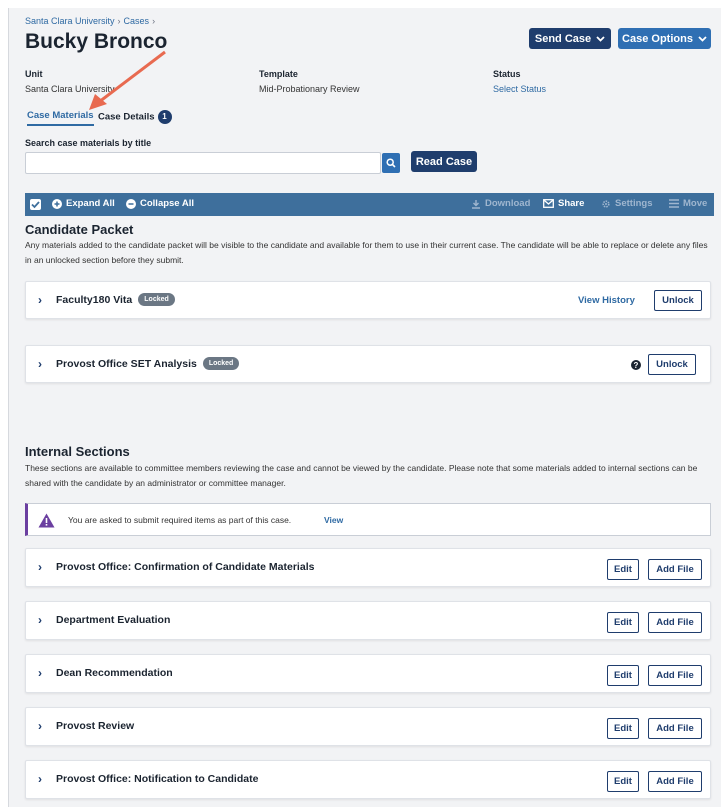 This screenshot has height=807, width=721. I want to click on plus-circle-icon, so click(57, 203).